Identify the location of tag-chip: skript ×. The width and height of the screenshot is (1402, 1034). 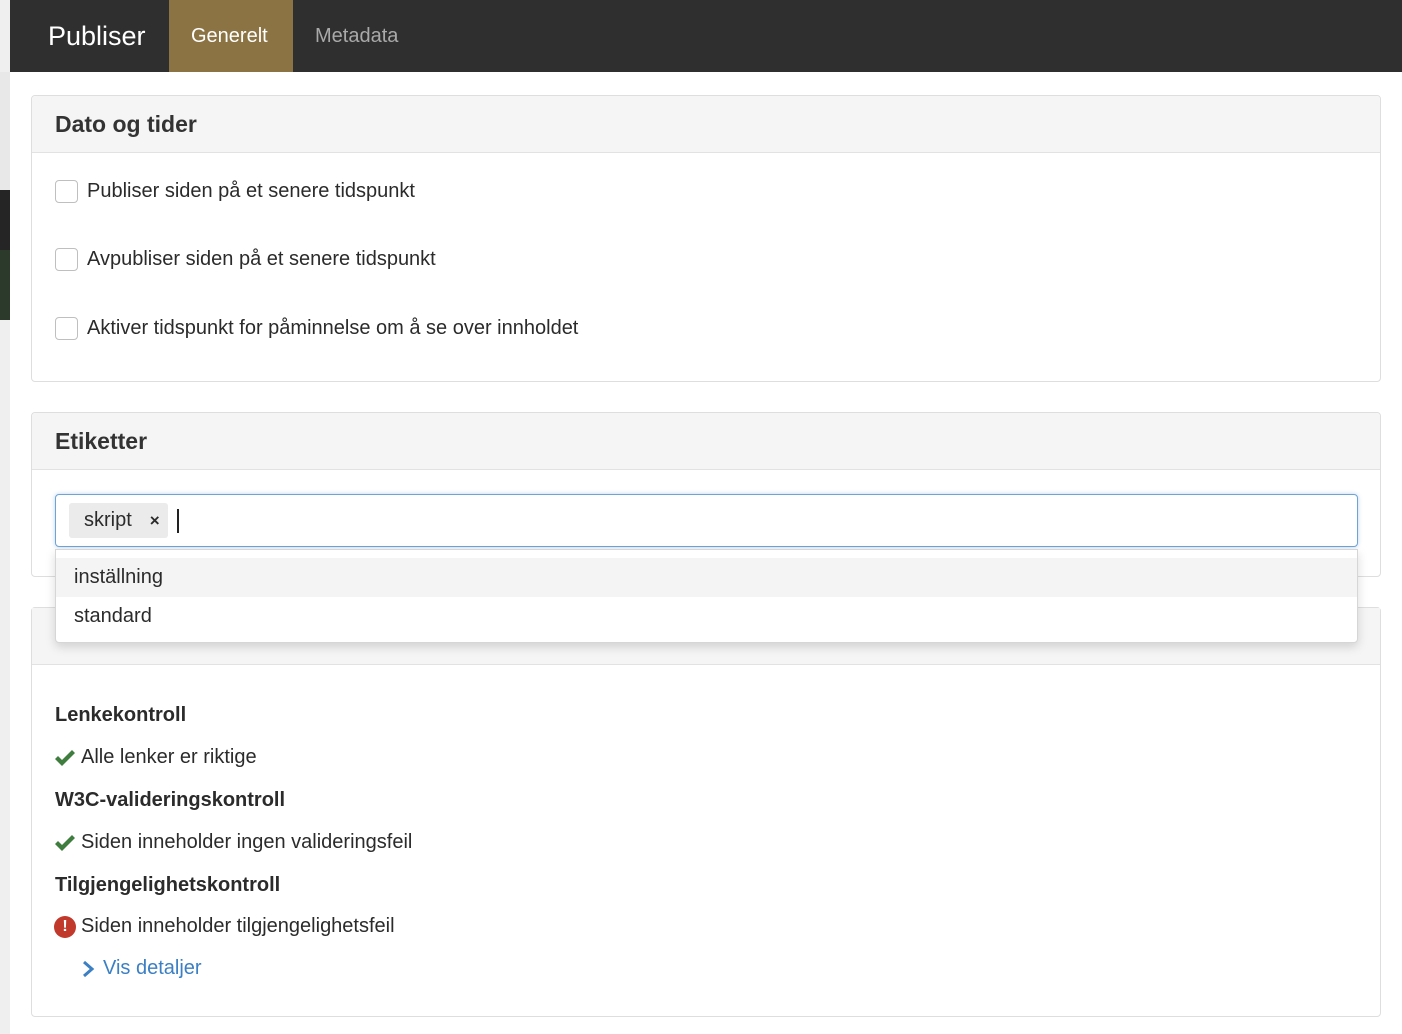
(118, 520).